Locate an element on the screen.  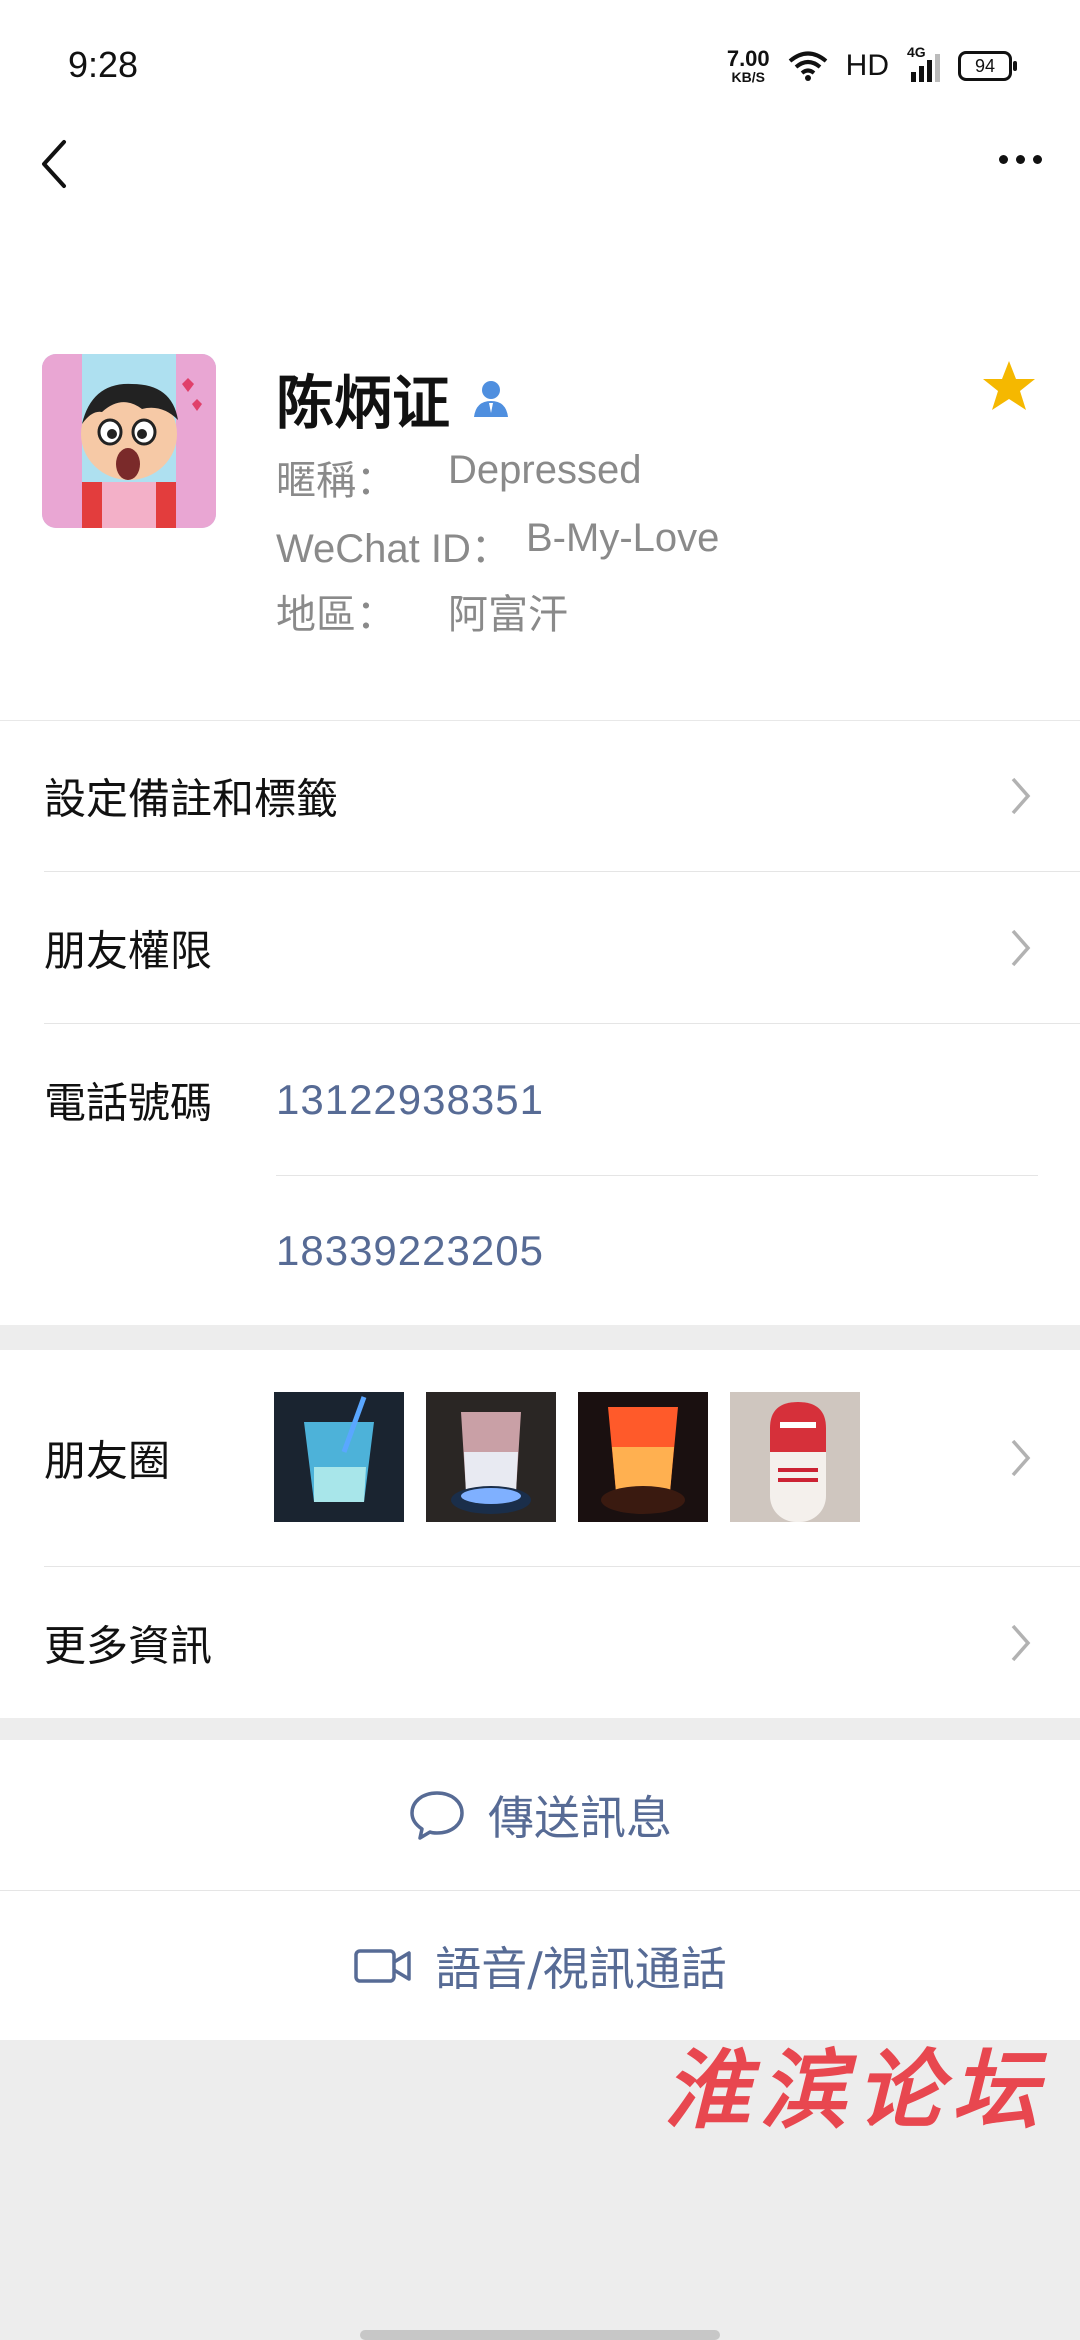
moments-thumbnails is located at coordinates (567, 1457).